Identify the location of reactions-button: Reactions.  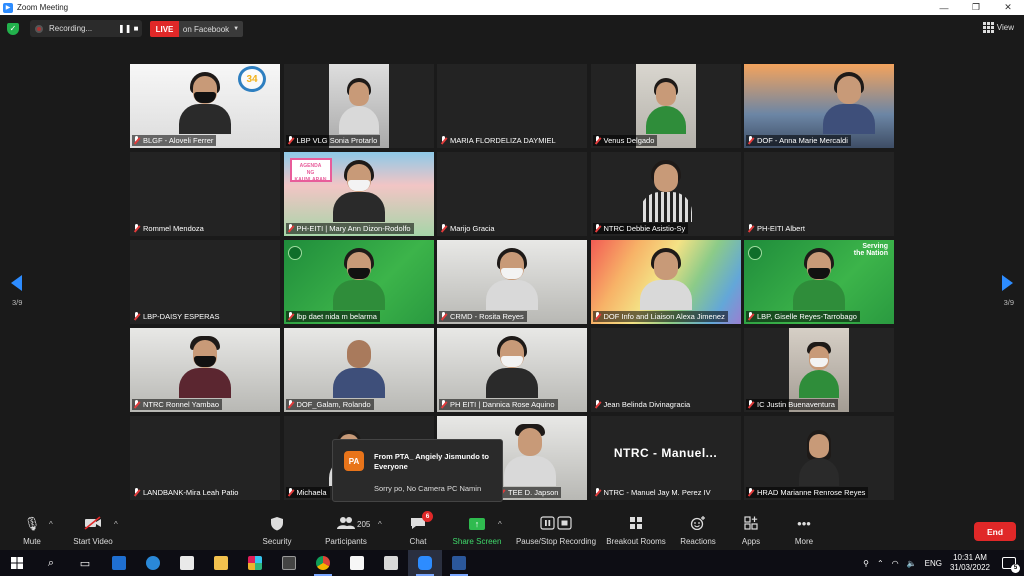
(698, 529).